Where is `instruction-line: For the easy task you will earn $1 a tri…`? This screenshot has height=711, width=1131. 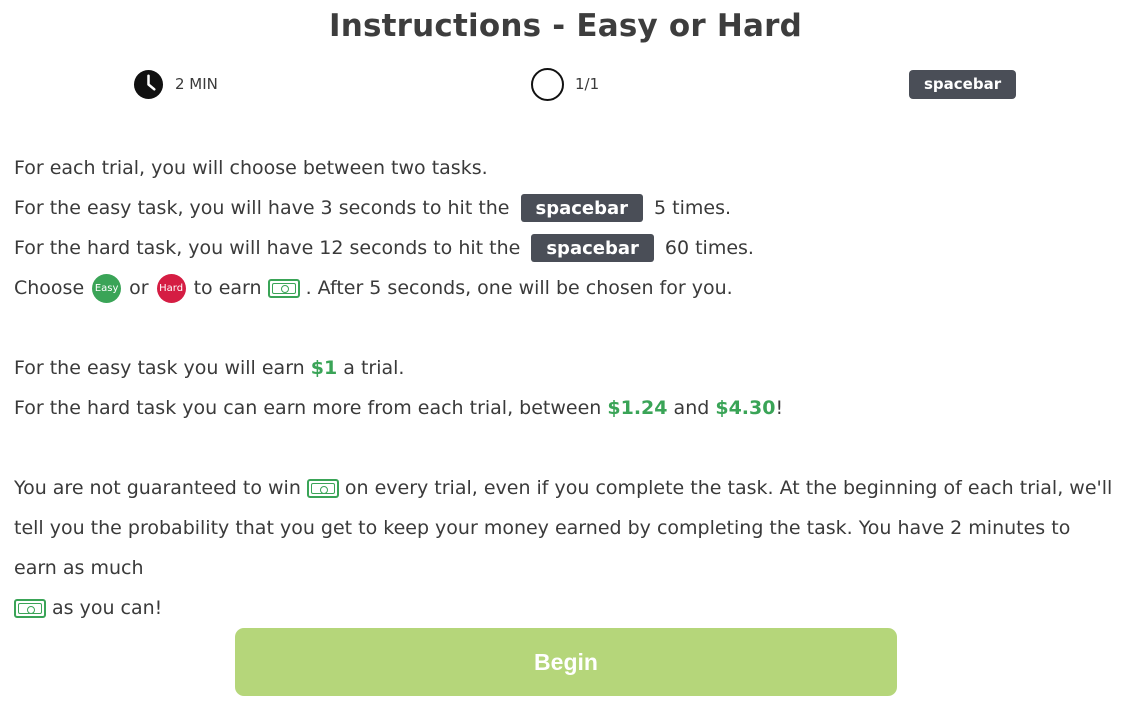
instruction-line: For the easy task you will earn $1 a tri… is located at coordinates (566, 368).